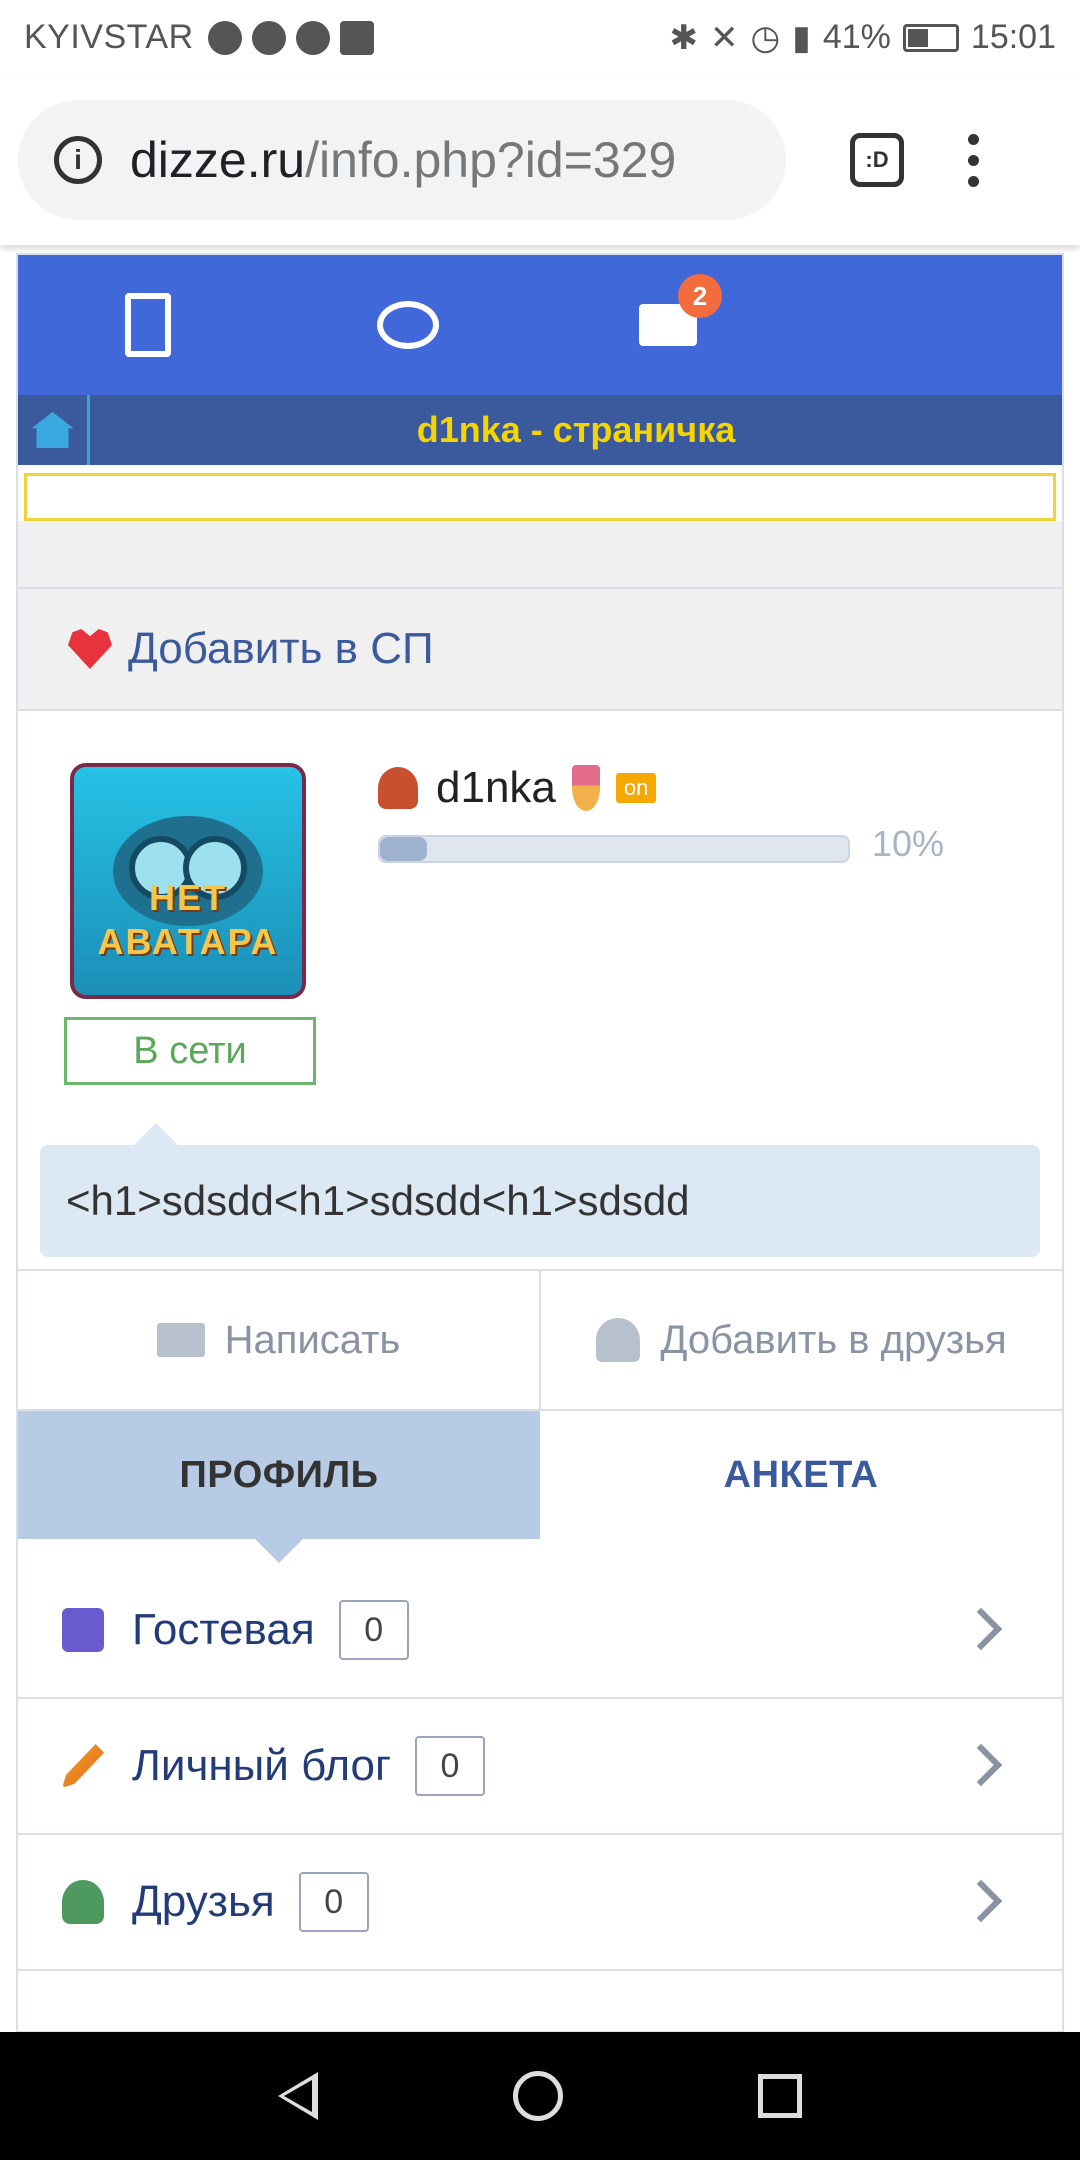 Image resolution: width=1080 pixels, height=2160 pixels. What do you see at coordinates (973, 160) in the screenshot?
I see `more-menu-icon` at bounding box center [973, 160].